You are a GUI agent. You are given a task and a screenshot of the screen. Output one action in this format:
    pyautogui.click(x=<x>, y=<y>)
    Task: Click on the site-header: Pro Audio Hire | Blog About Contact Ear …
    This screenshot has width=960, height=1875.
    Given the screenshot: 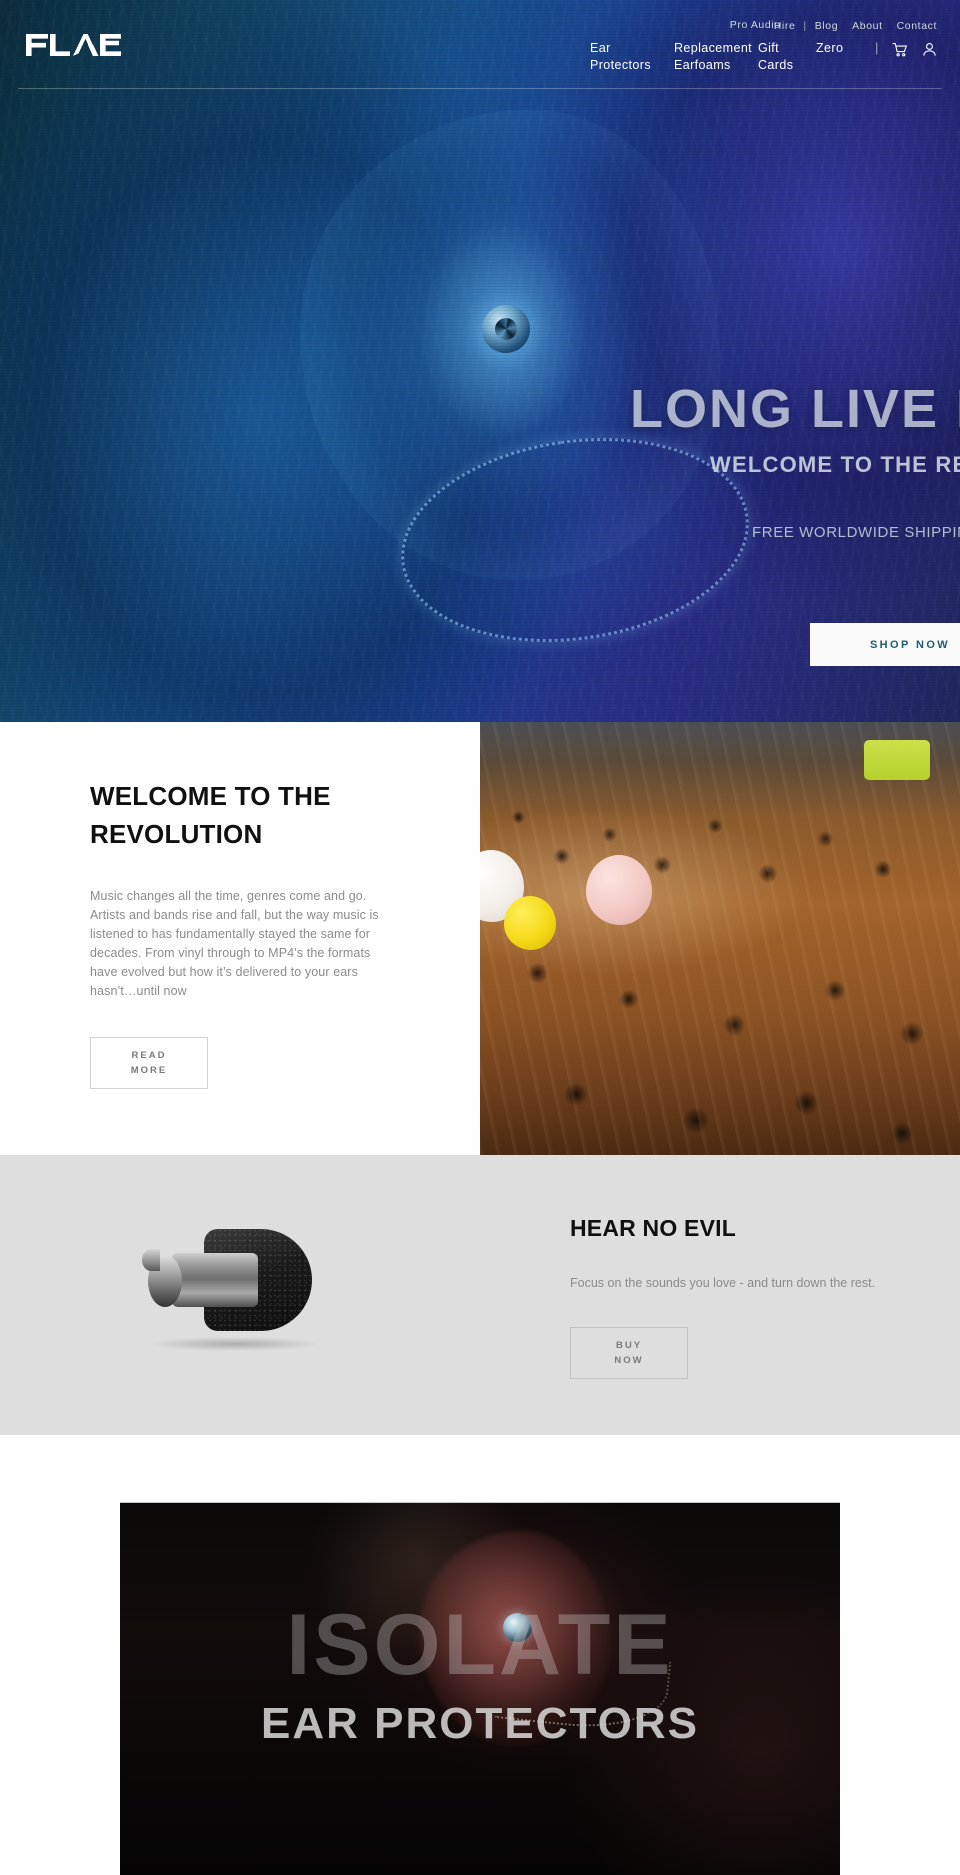 What is the action you would take?
    pyautogui.click(x=480, y=45)
    